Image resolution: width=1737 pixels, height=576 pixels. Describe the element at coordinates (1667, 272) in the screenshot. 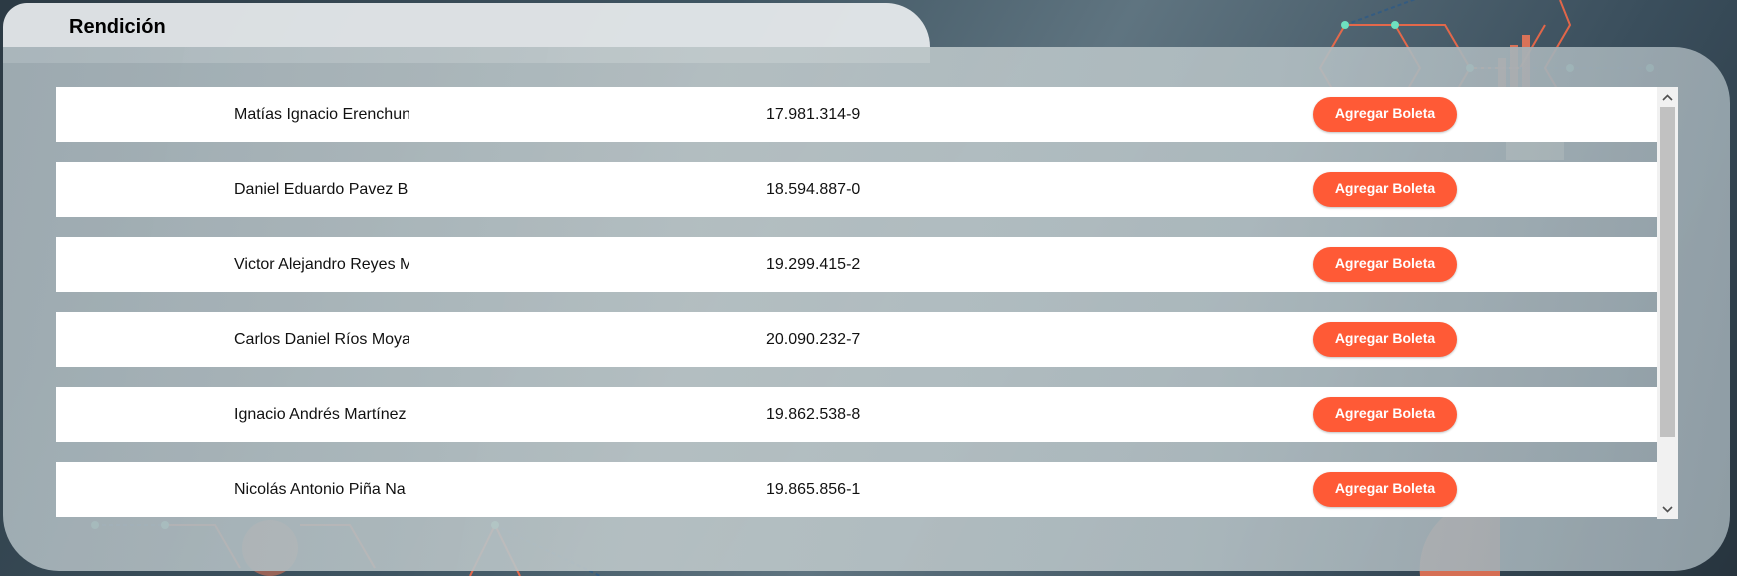

I see `scrollbar-thumb` at that location.